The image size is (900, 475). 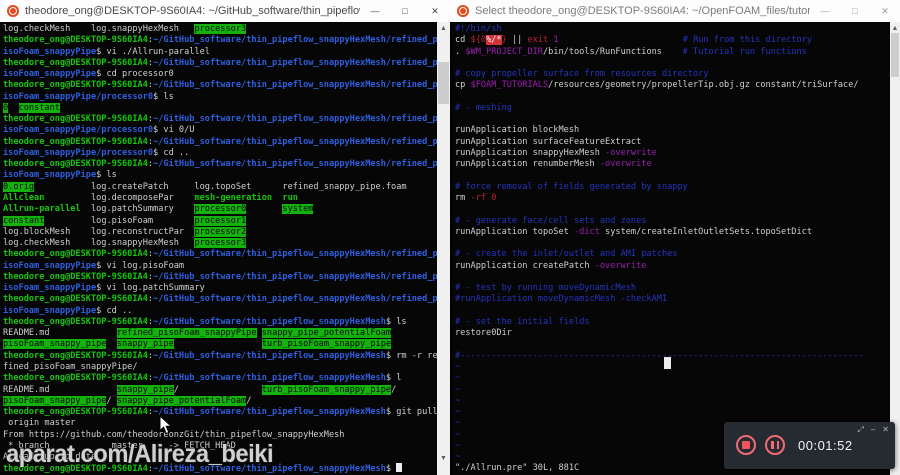 I want to click on right-scrollbar: ▲, so click(x=895, y=248).